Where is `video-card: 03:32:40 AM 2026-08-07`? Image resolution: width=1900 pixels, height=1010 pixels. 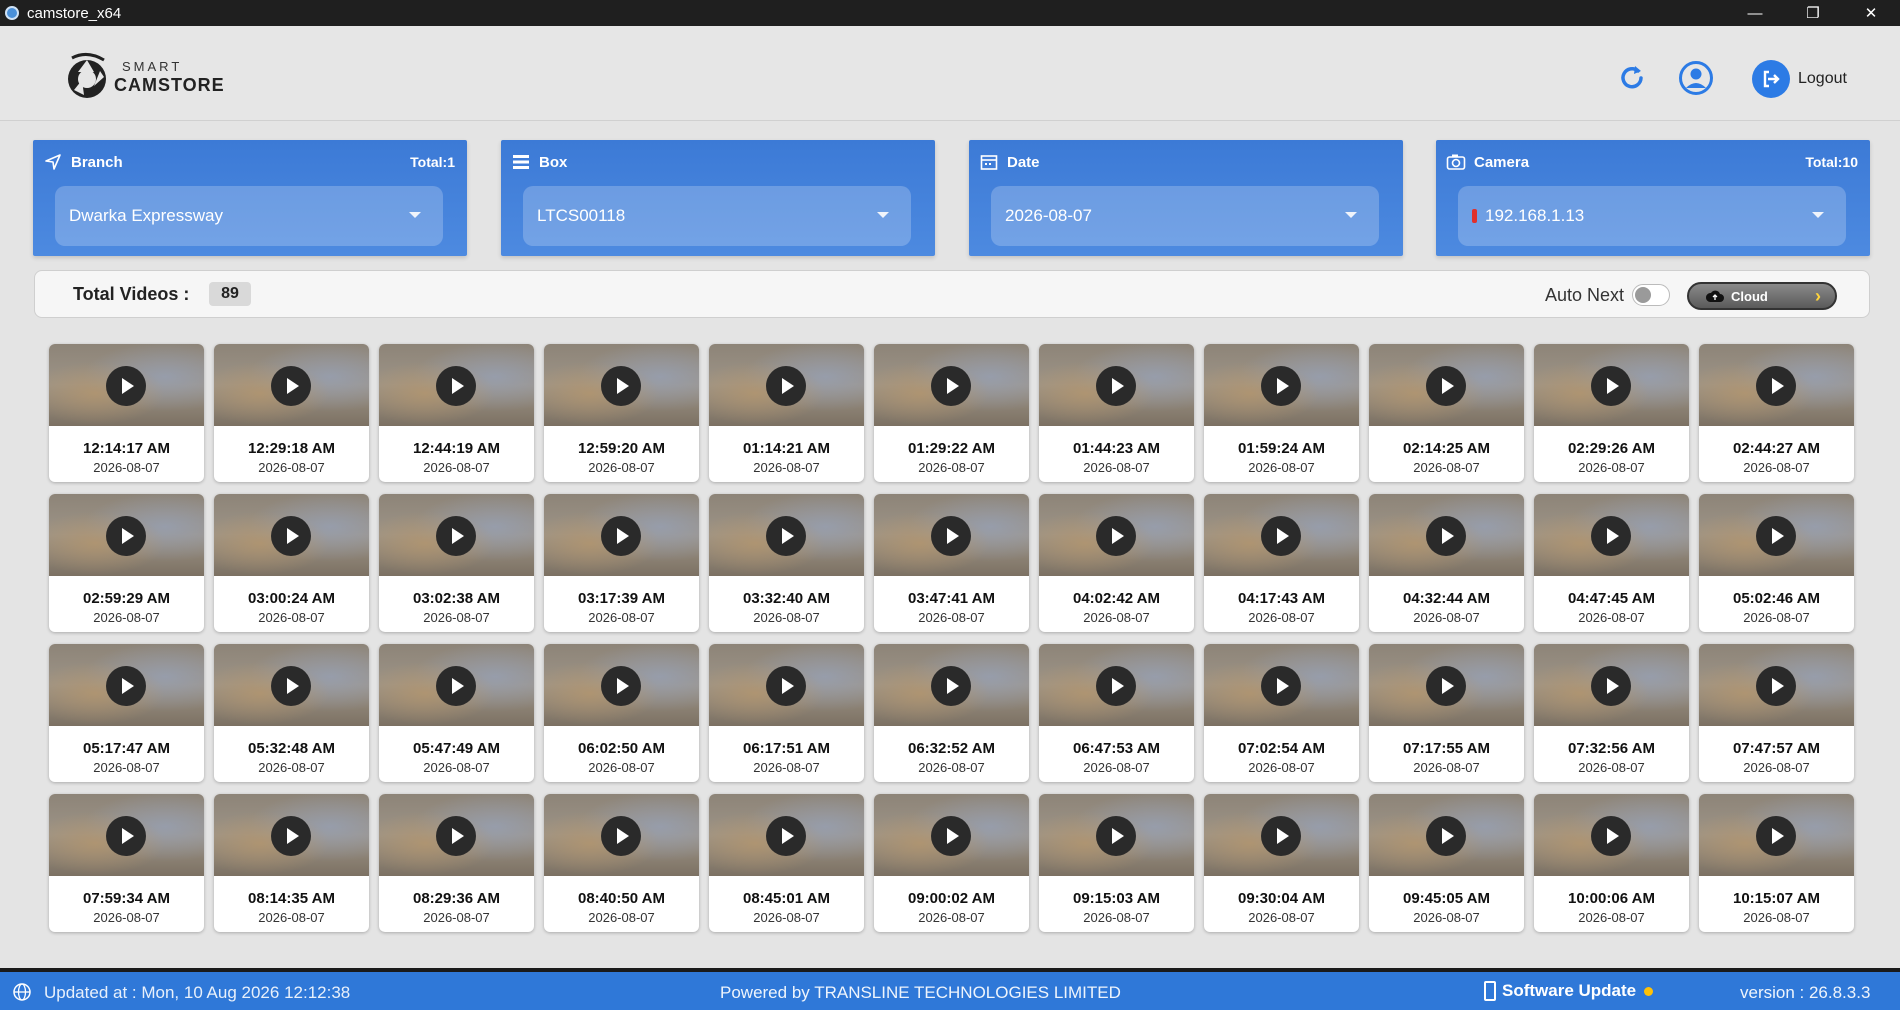
video-card: 03:32:40 AM 2026-08-07 is located at coordinates (786, 563).